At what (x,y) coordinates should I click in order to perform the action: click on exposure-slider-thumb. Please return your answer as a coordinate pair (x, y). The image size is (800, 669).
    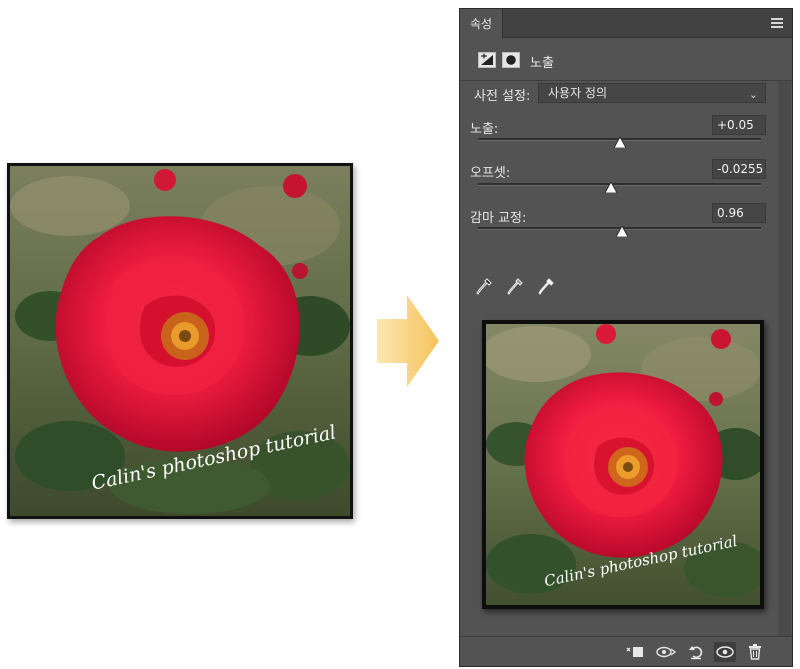
    Looking at the image, I should click on (619, 142).